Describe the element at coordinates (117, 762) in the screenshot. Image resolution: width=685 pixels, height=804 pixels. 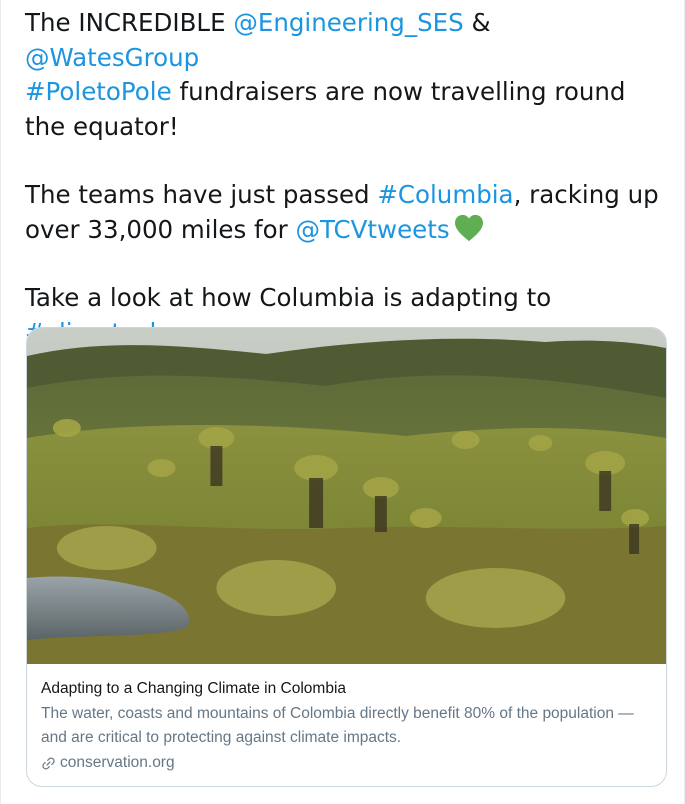
I see `card-domain-text: conservation.org` at that location.